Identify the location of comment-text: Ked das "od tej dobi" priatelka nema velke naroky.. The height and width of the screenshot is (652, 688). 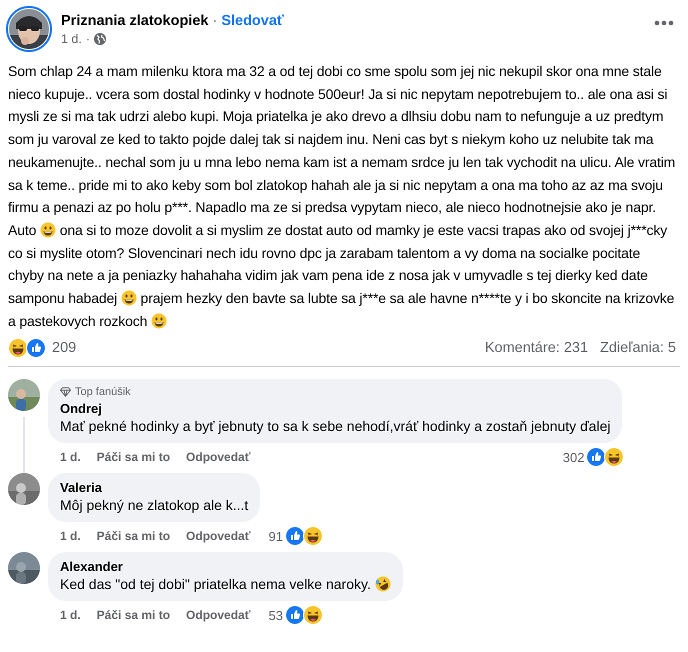
(225, 584).